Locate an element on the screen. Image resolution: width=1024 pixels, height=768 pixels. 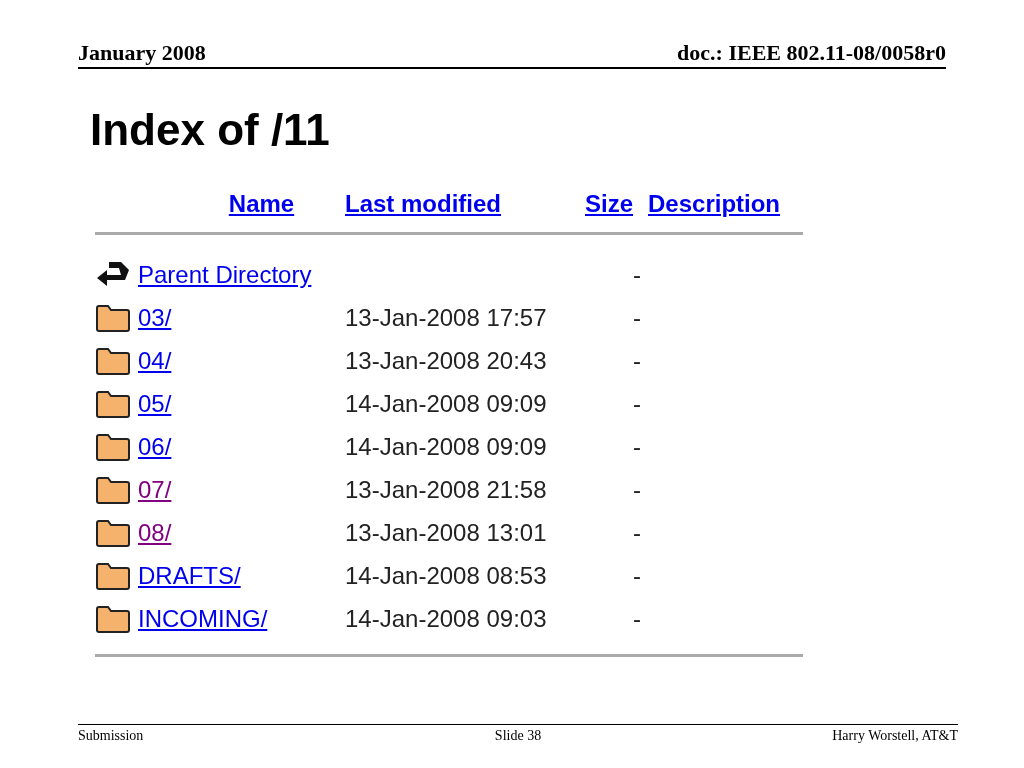
page-title: Index of /11 is located at coordinates (210, 130).